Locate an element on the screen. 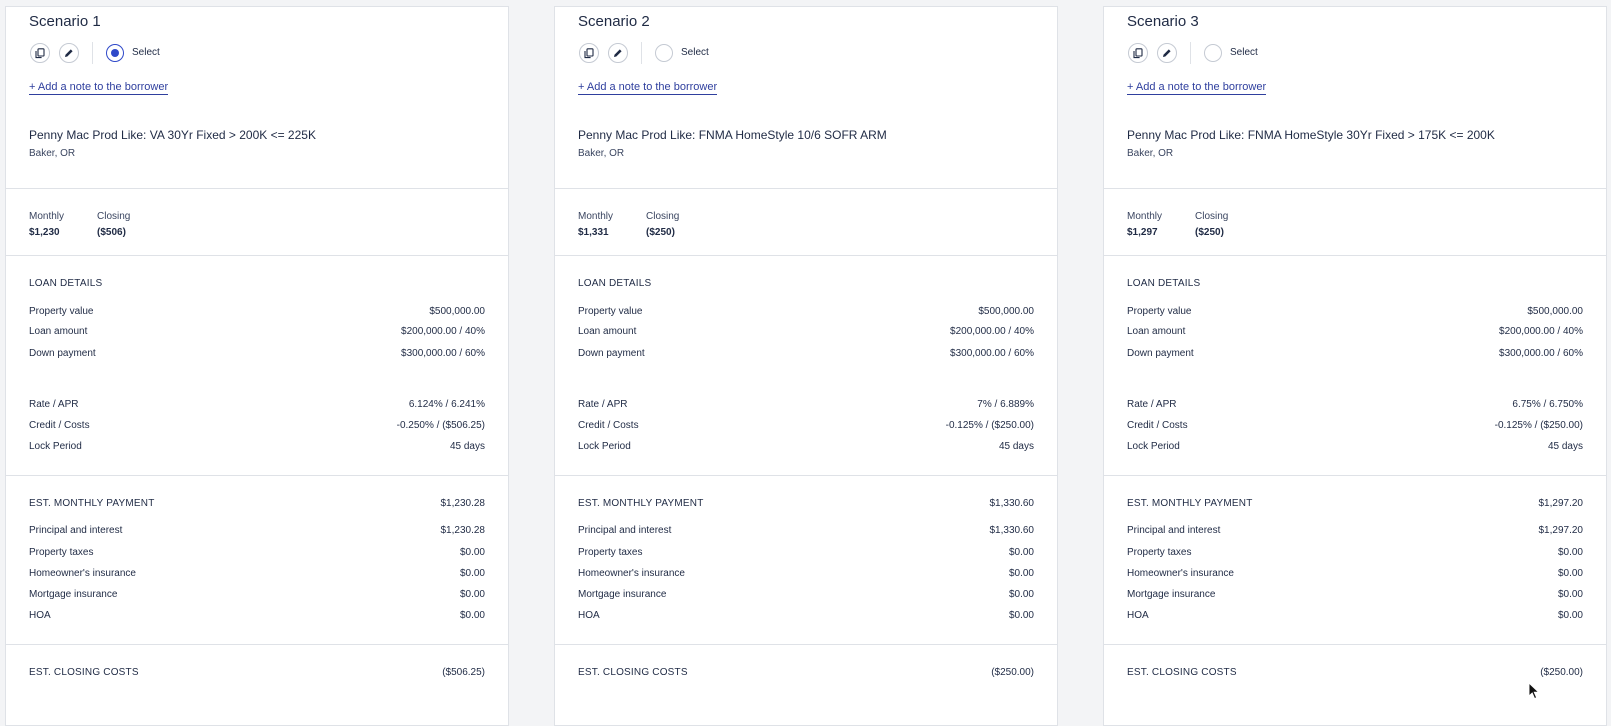 The width and height of the screenshot is (1611, 726). rate-apr-label: Rate / APR is located at coordinates (603, 404).